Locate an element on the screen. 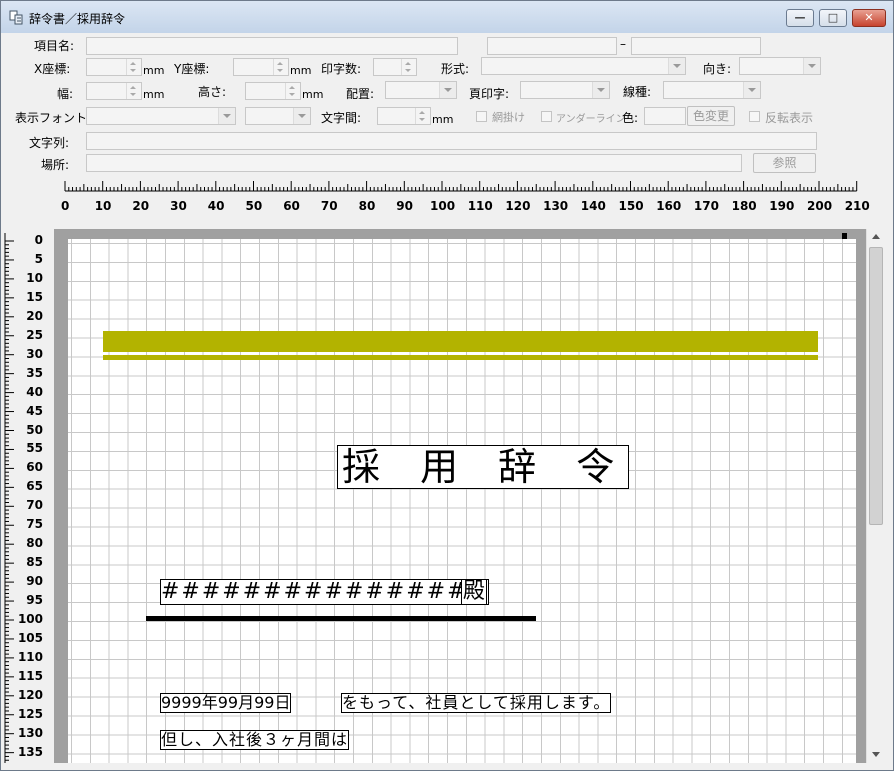  direction-select is located at coordinates (780, 66).